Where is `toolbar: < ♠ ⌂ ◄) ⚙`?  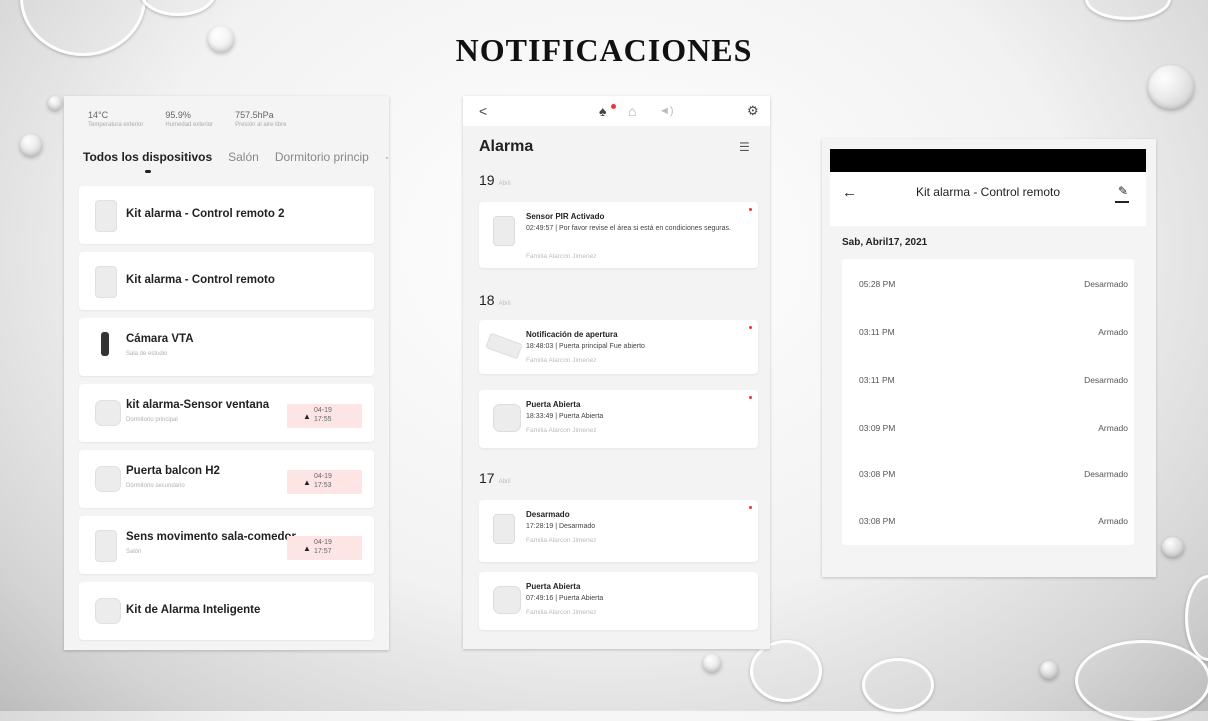 toolbar: < ♠ ⌂ ◄) ⚙ is located at coordinates (616, 111).